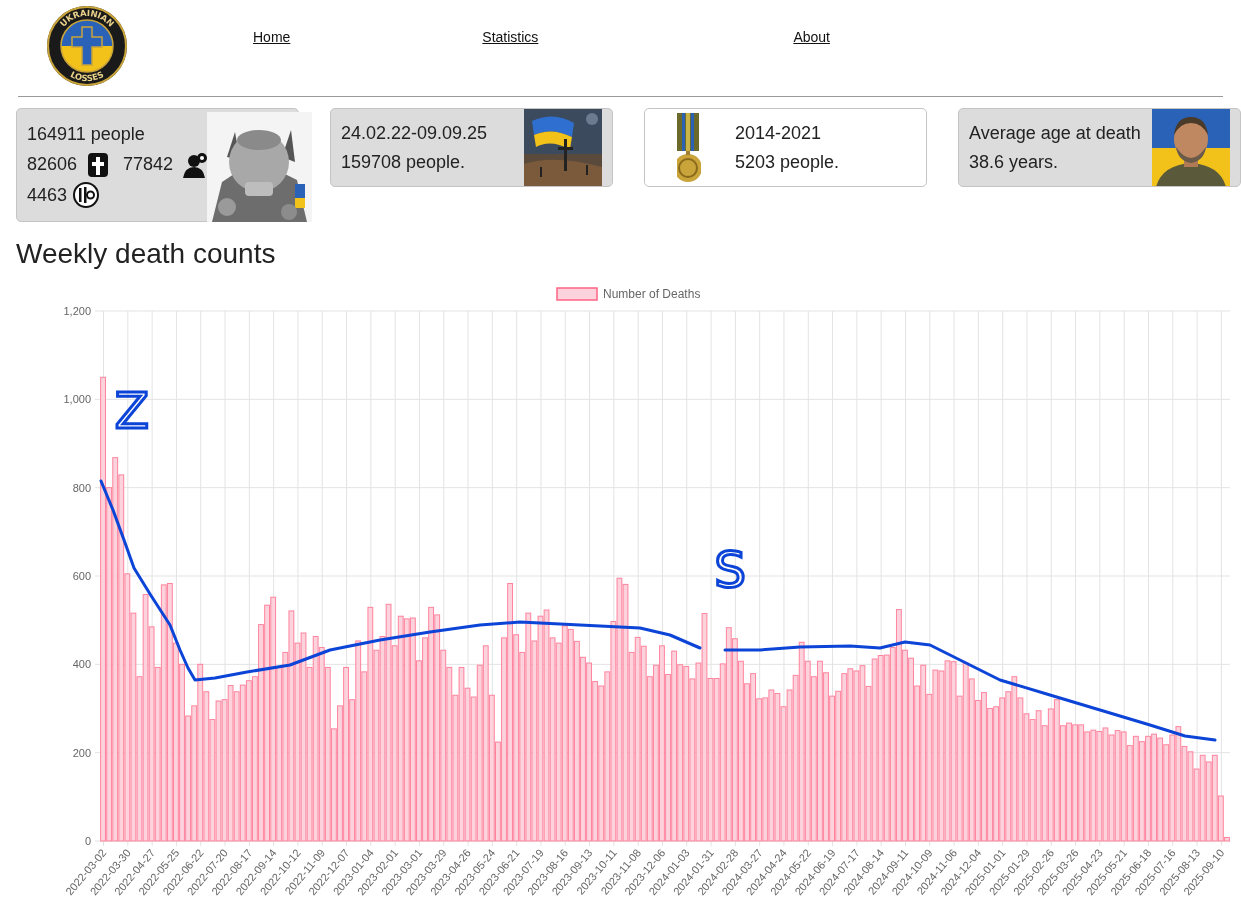 The width and height of the screenshot is (1241, 908). What do you see at coordinates (81, 487) in the screenshot?
I see `y-tick-label: 800` at bounding box center [81, 487].